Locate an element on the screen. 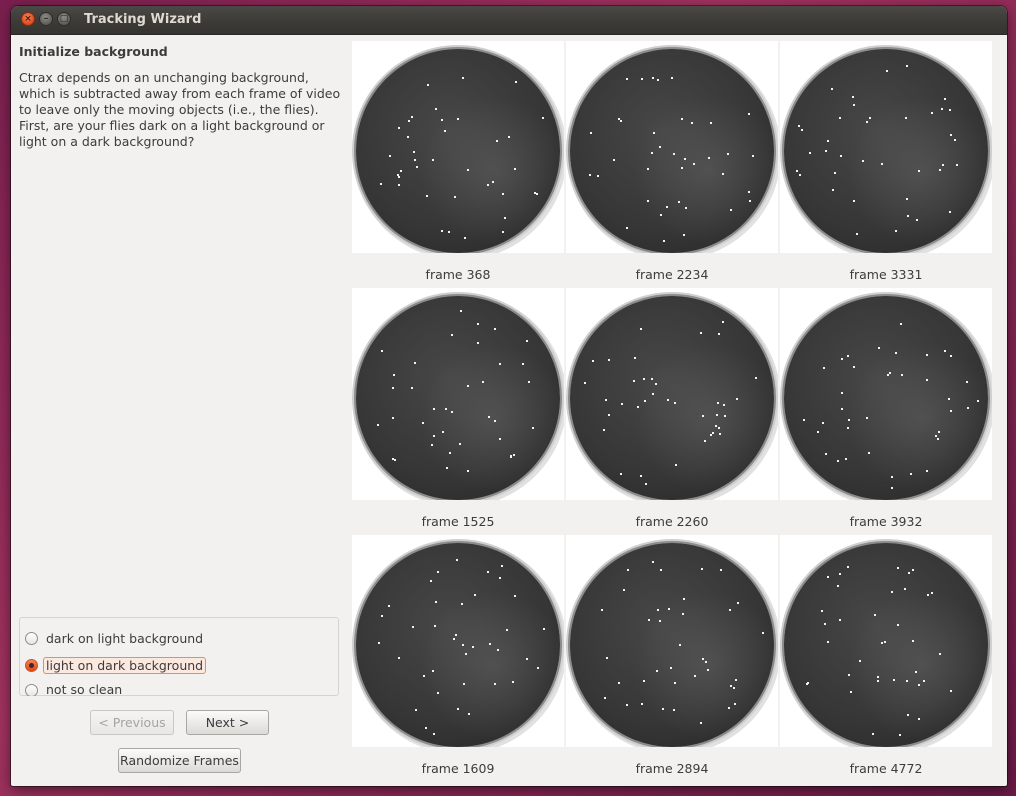 This screenshot has width=1016, height=796. previous-button: < Previous is located at coordinates (132, 722).